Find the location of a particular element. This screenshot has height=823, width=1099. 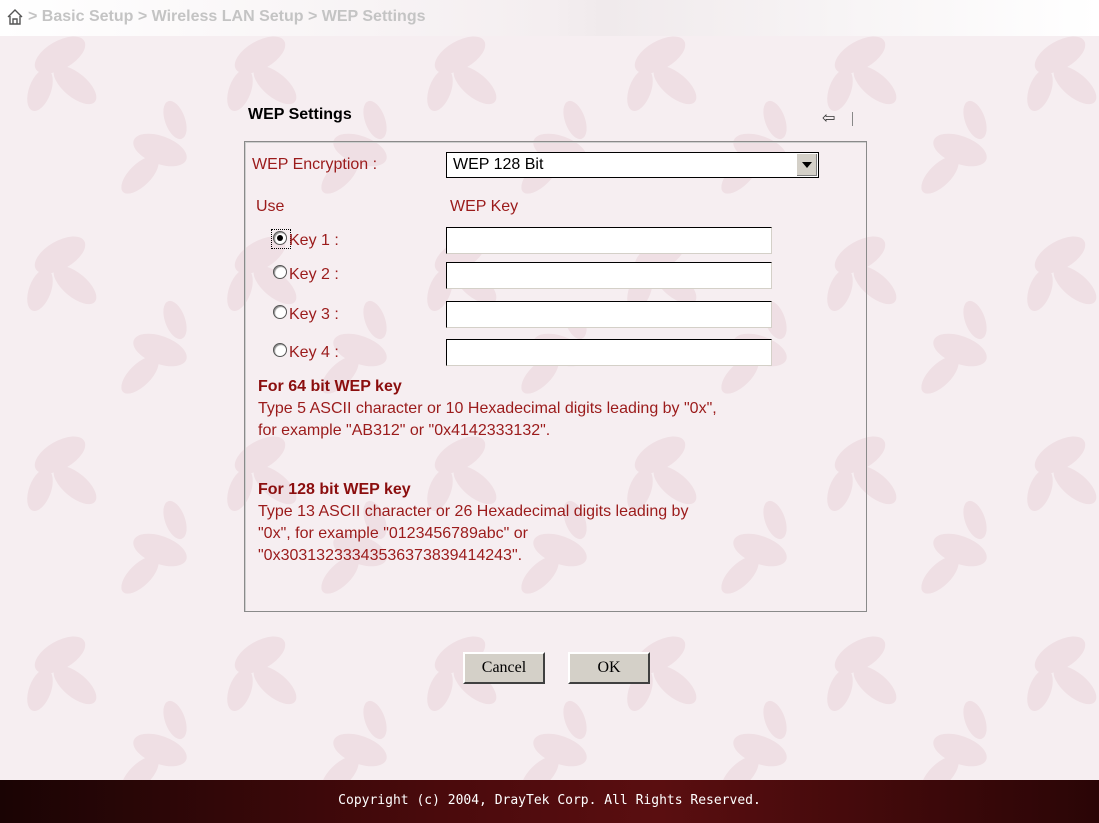

breadcrumb-item-wireless-lan-setup: Wireless LAN Setup is located at coordinates (228, 17).